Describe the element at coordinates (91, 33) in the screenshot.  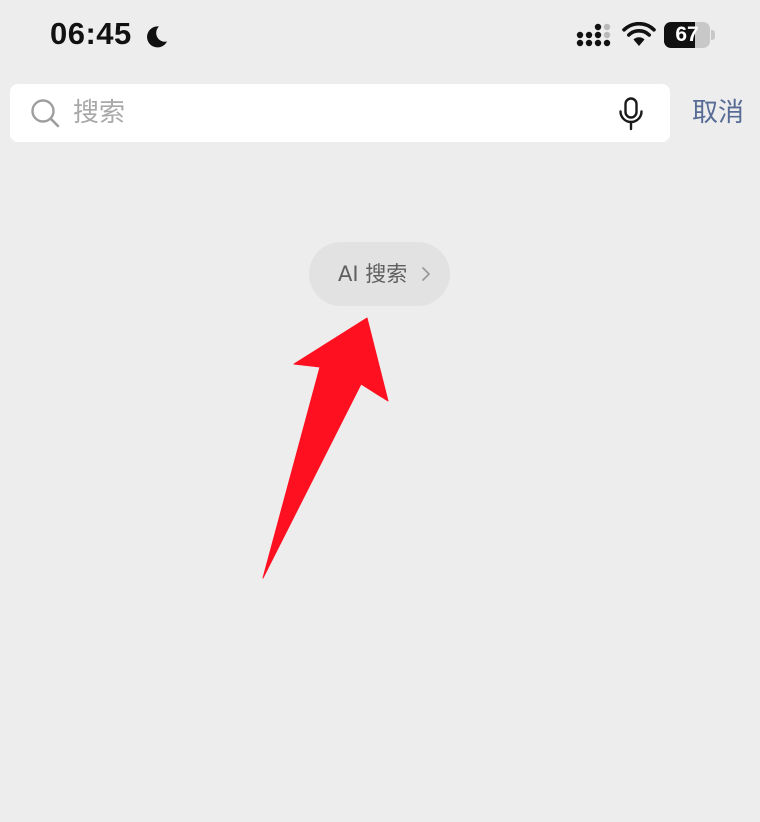
I see `status-time: 06:45` at that location.